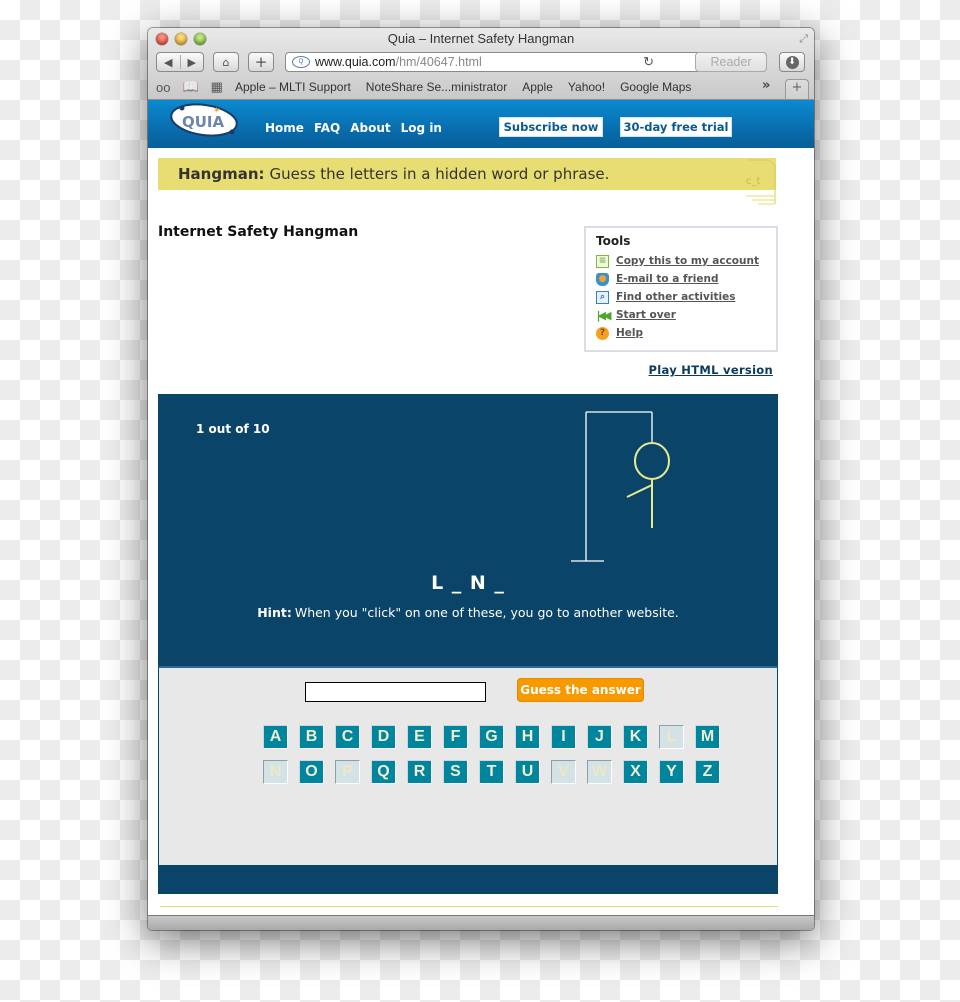  Describe the element at coordinates (491, 772) in the screenshot. I see `letter-key-t: T` at that location.